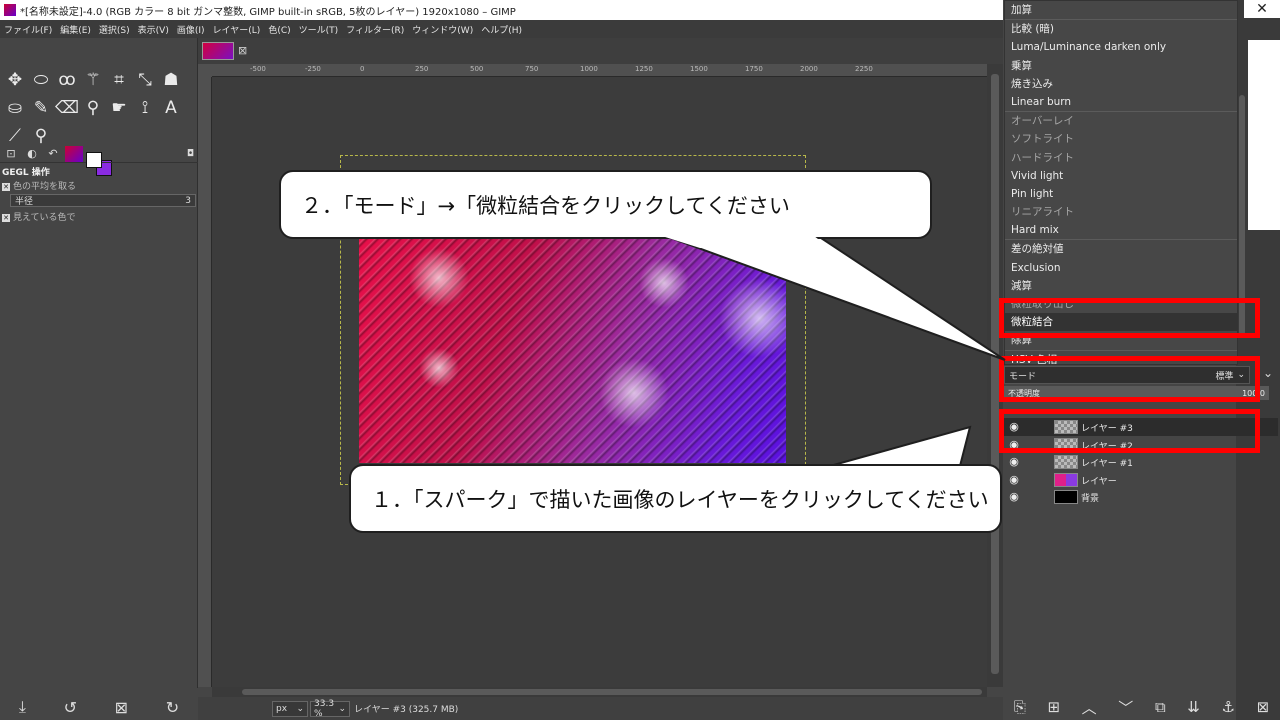 The width and height of the screenshot is (1280, 720). Describe the element at coordinates (1227, 707) in the screenshot. I see `anchor-layer-icon: ⚓` at that location.